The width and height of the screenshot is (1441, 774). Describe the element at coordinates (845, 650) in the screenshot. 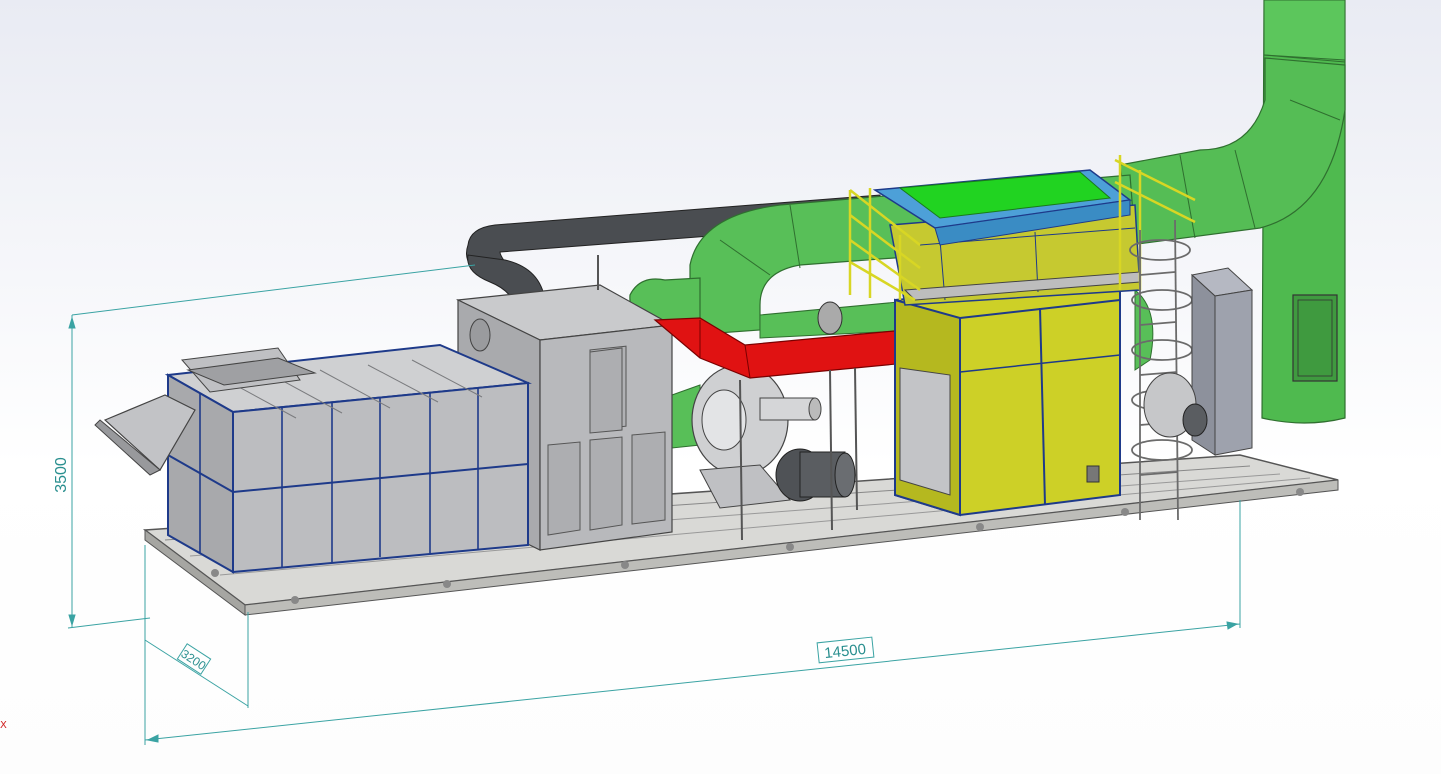

I see `dimension-length: 14500` at that location.